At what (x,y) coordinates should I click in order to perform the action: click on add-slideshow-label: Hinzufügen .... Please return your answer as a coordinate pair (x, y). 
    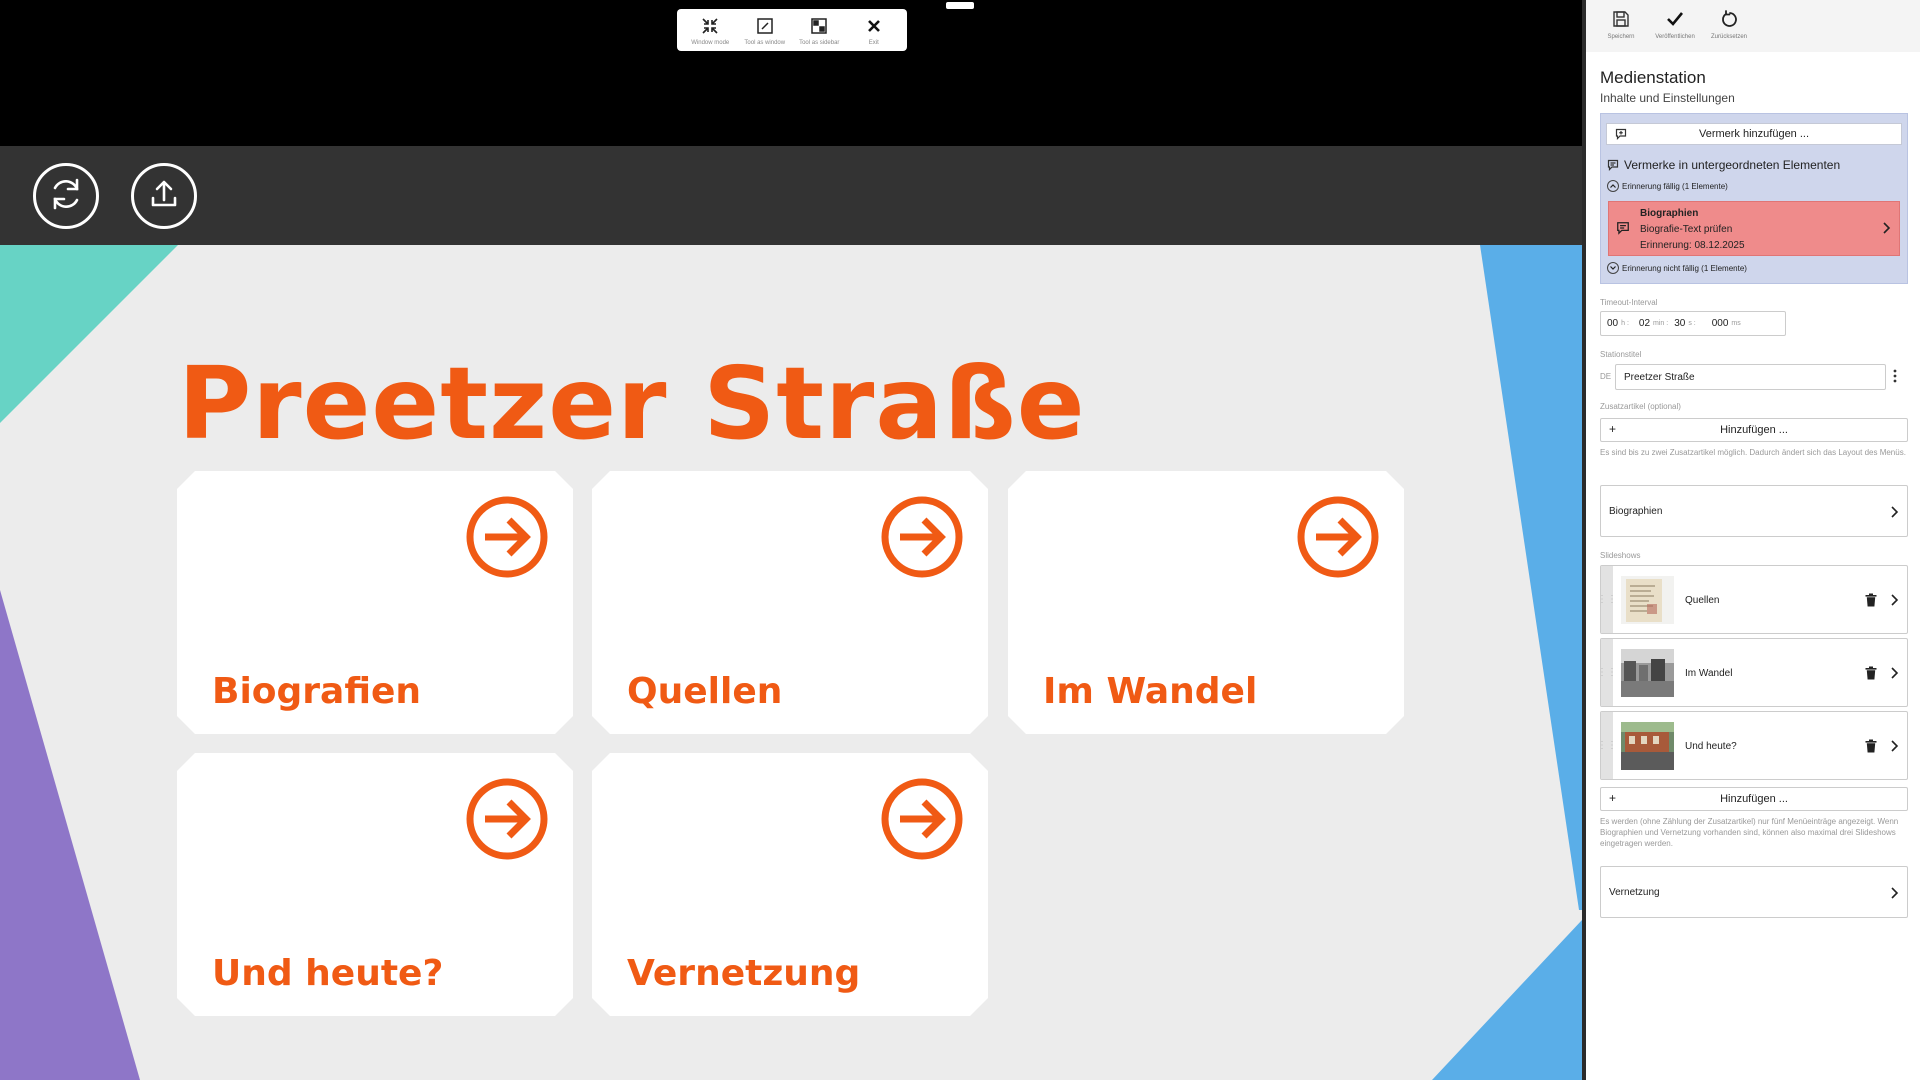
    Looking at the image, I should click on (1754, 799).